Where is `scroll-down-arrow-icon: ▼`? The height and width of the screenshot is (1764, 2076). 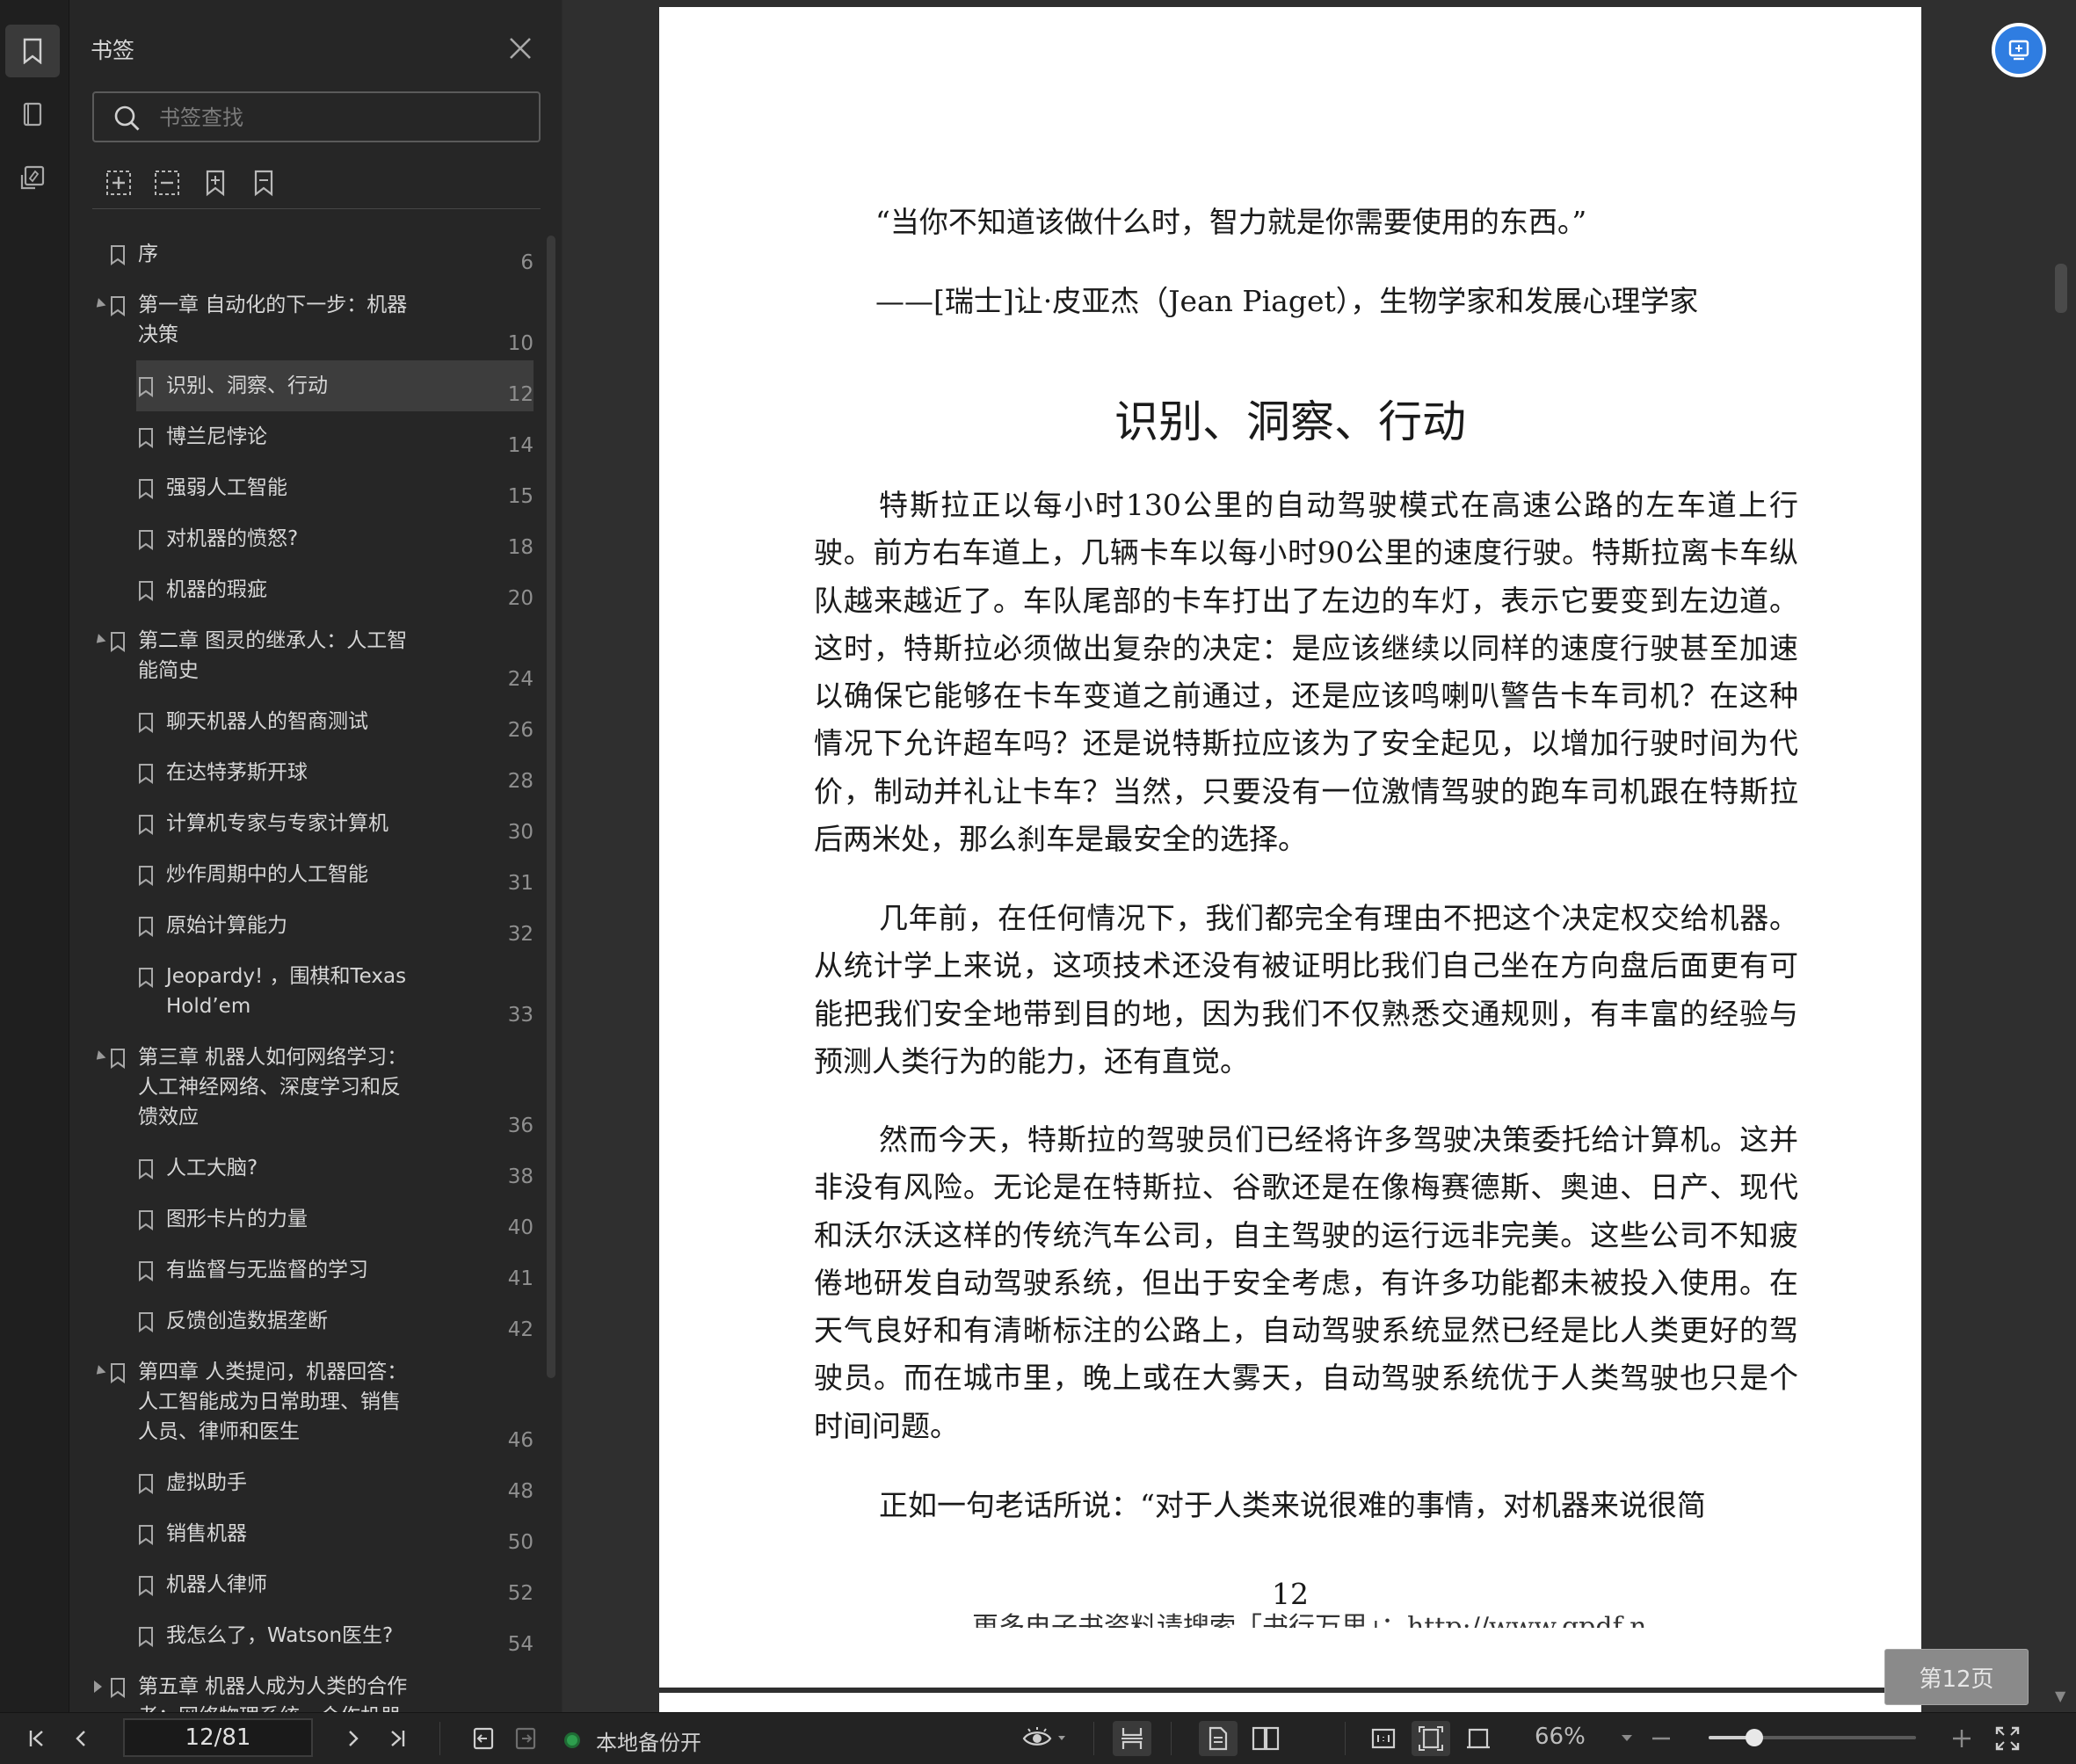
scroll-down-arrow-icon: ▼ is located at coordinates (2060, 1696).